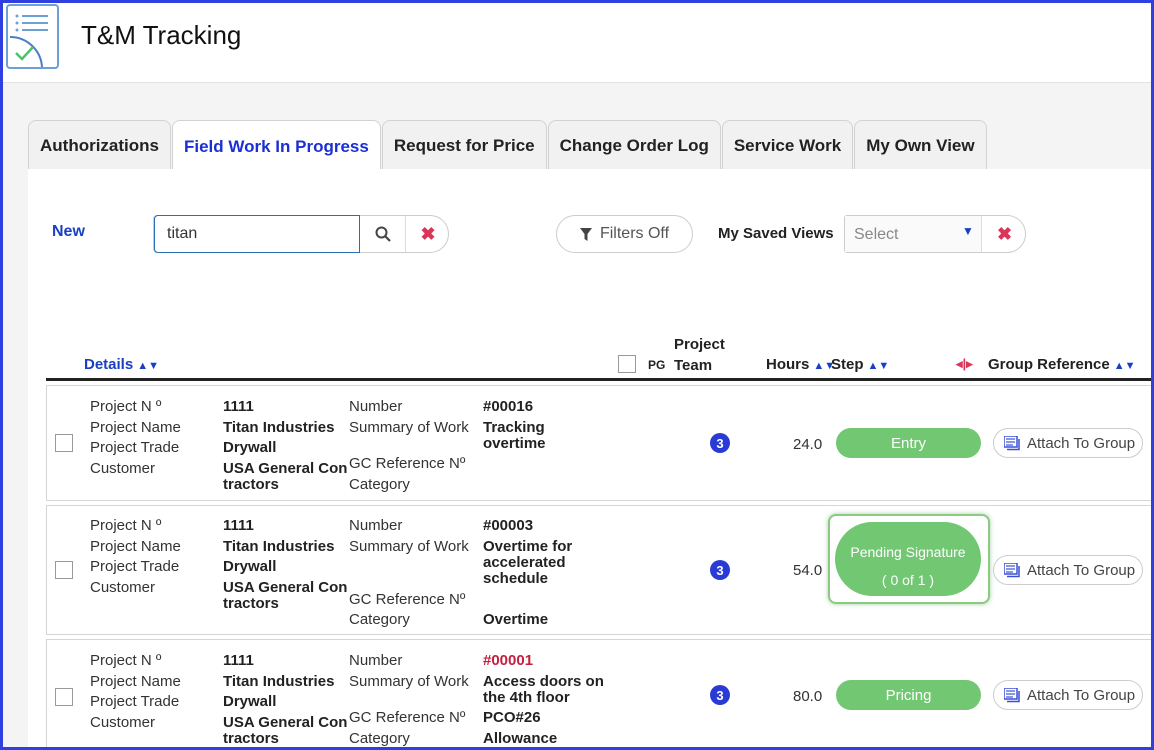 The width and height of the screenshot is (1154, 750). Describe the element at coordinates (776, 233) in the screenshot. I see `saved-views-label: My Saved Views` at that location.